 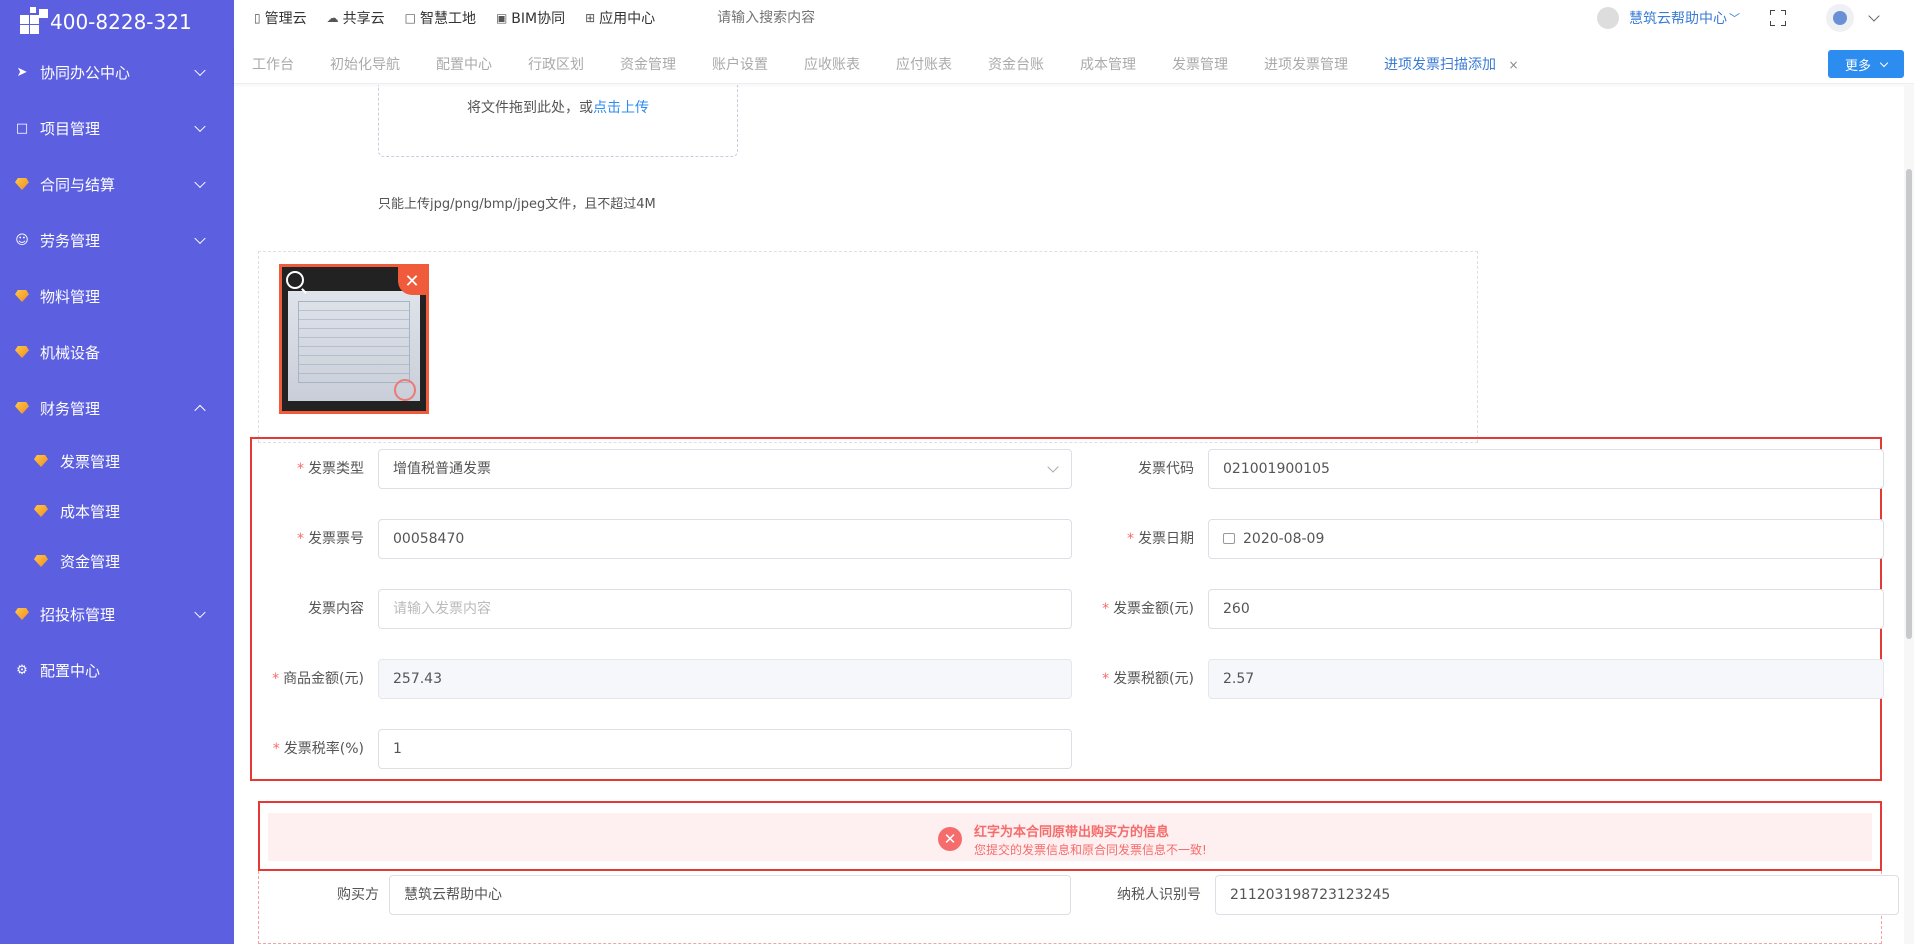 What do you see at coordinates (117, 72) in the screenshot?
I see `sidebar-item-office: ➤ 协同办公中心` at bounding box center [117, 72].